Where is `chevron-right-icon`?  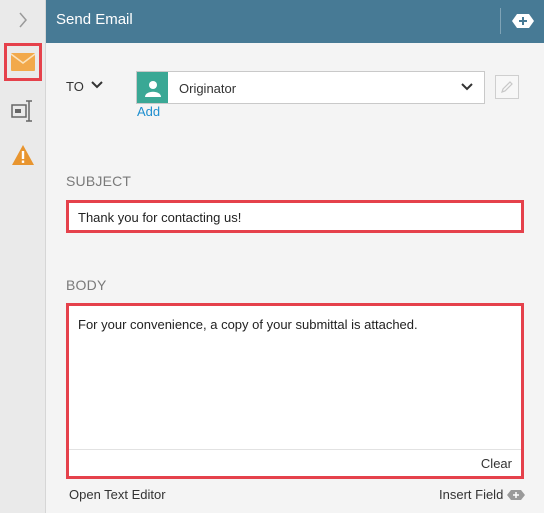
chevron-right-icon is located at coordinates (23, 20).